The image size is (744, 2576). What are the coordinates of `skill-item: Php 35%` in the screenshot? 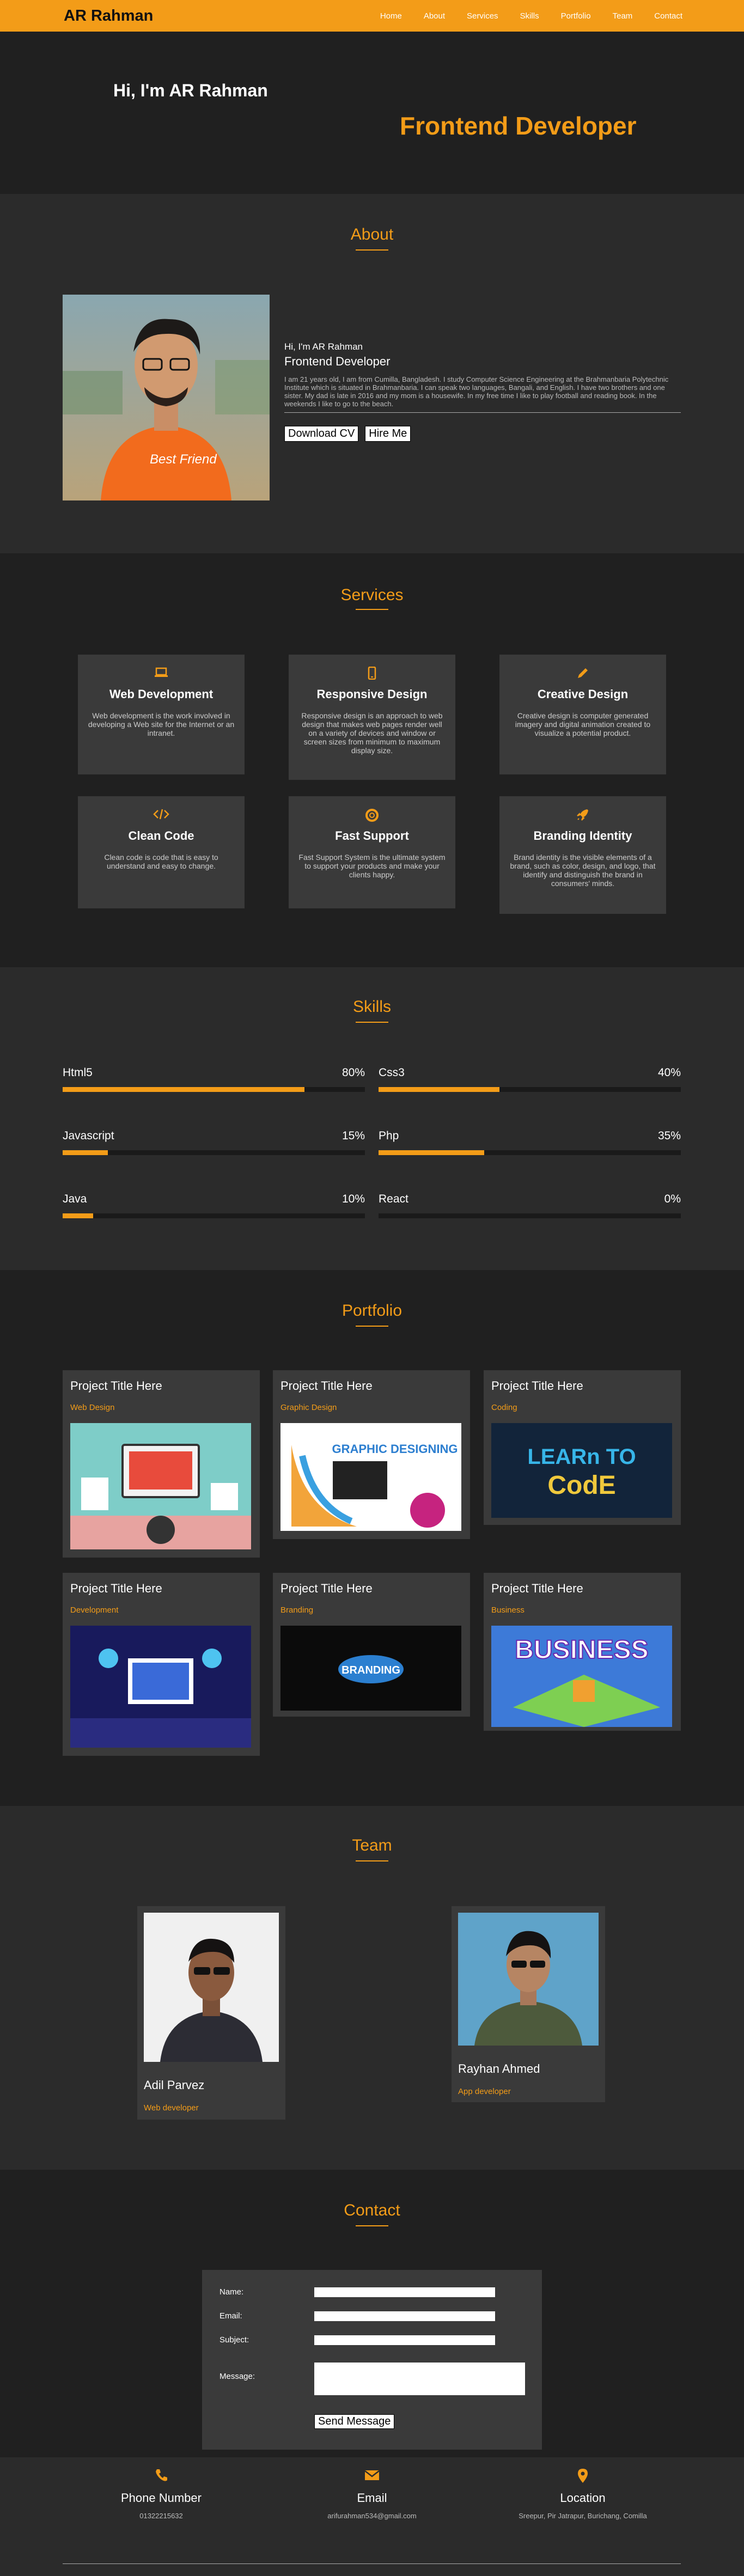 It's located at (530, 1142).